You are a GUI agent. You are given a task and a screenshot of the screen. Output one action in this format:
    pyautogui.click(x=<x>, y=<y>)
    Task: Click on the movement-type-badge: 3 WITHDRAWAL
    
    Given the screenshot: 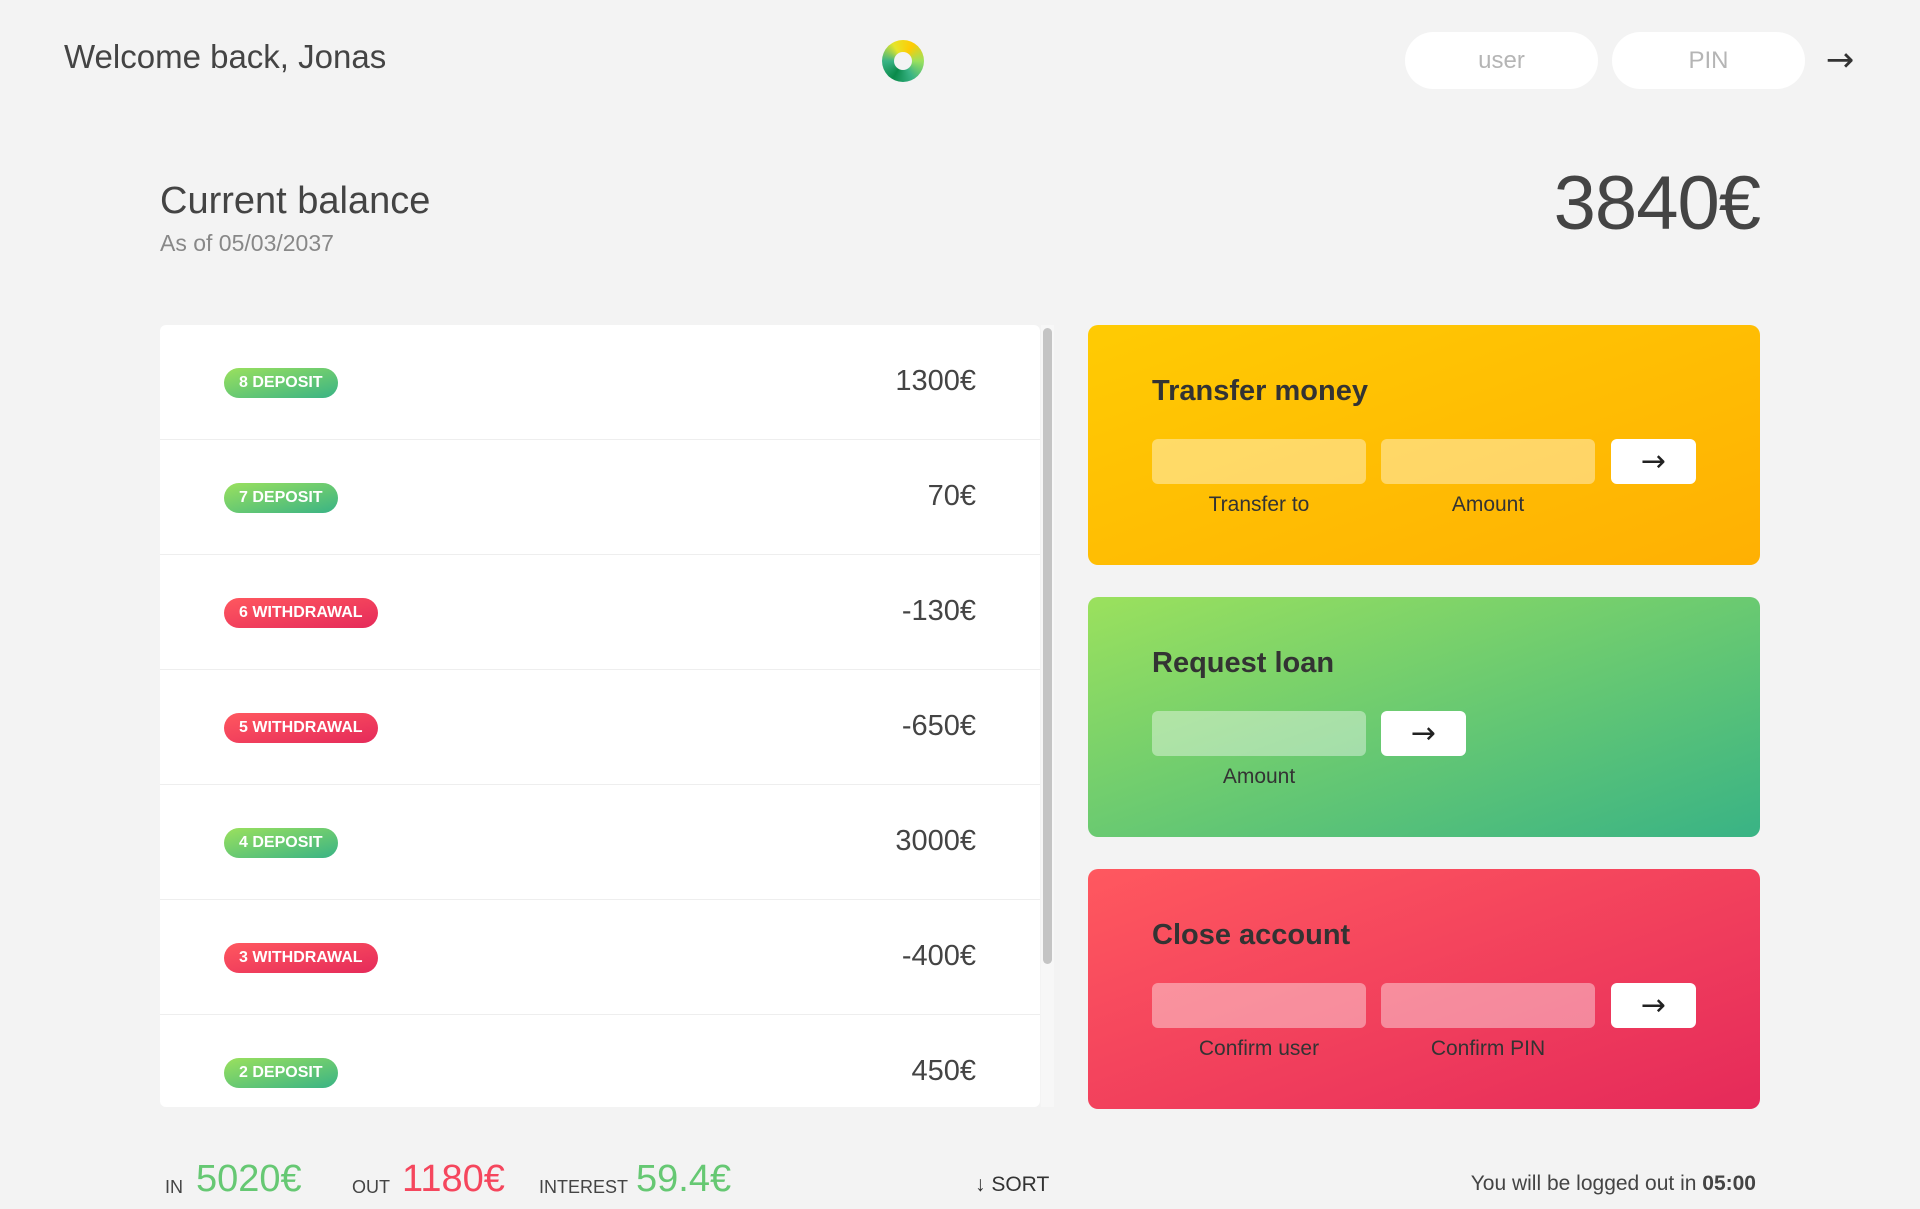 What is the action you would take?
    pyautogui.click(x=301, y=958)
    